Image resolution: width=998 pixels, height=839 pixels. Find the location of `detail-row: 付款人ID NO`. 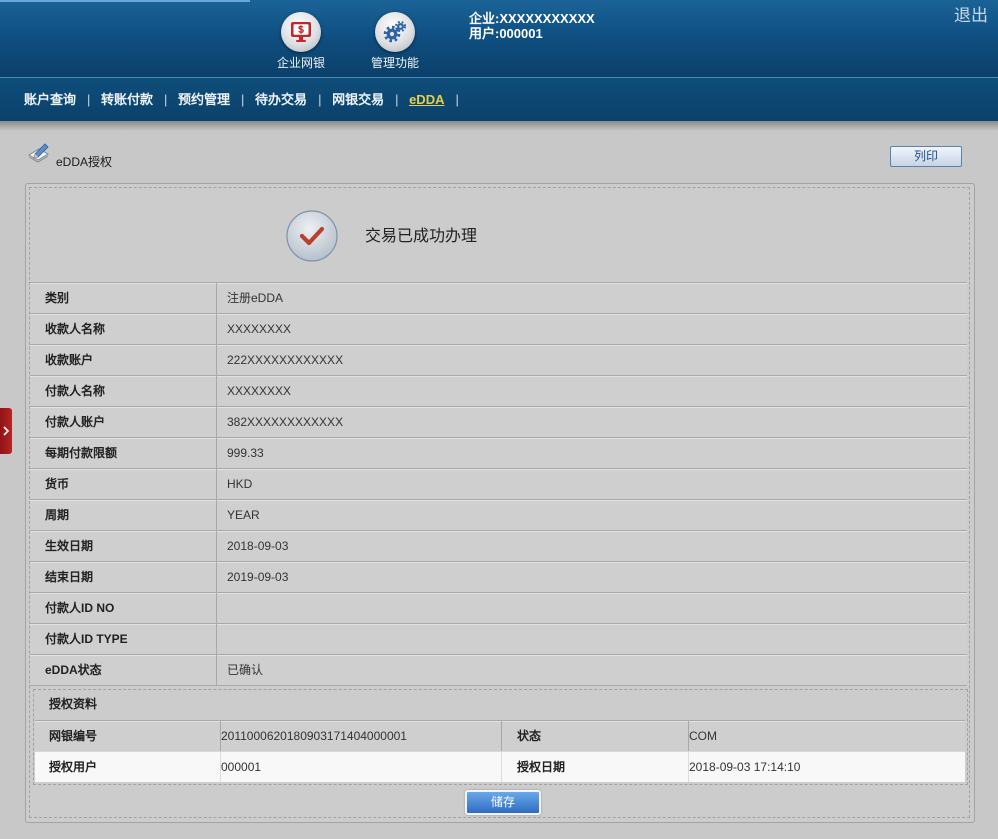

detail-row: 付款人ID NO is located at coordinates (498, 607).